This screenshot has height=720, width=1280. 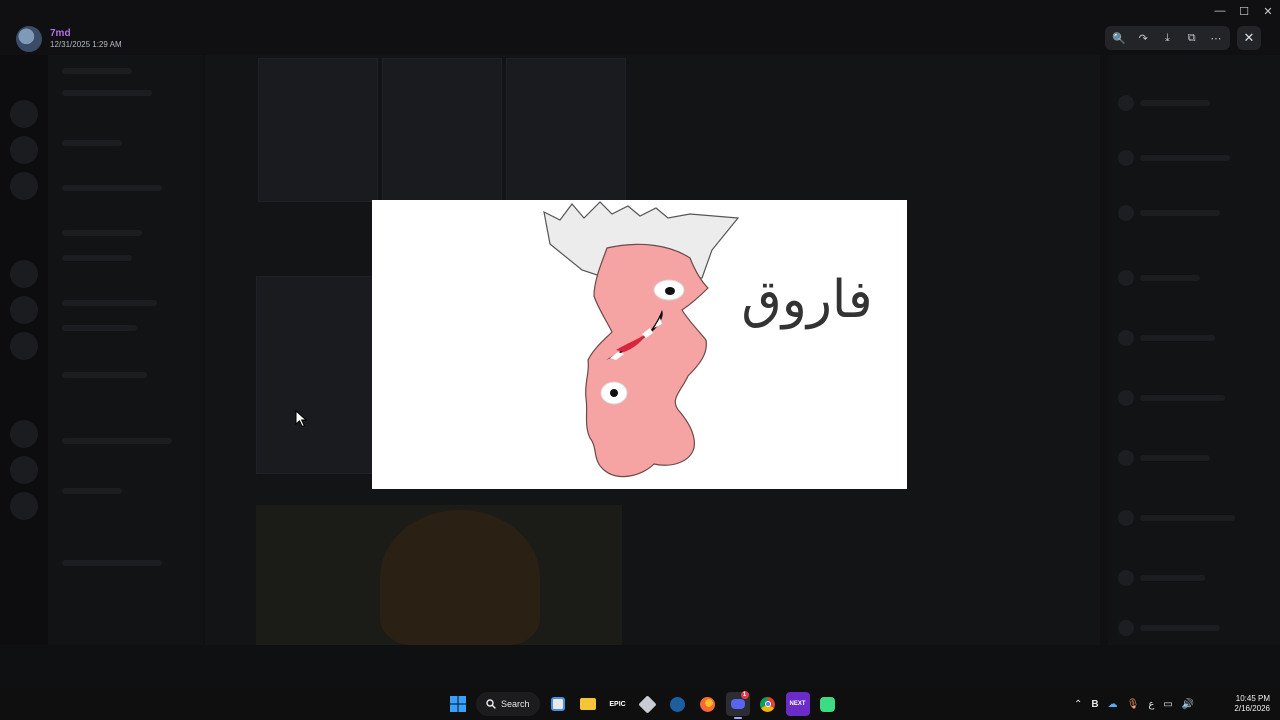 I want to click on open-external-icon: ⧉, so click(x=1192, y=38).